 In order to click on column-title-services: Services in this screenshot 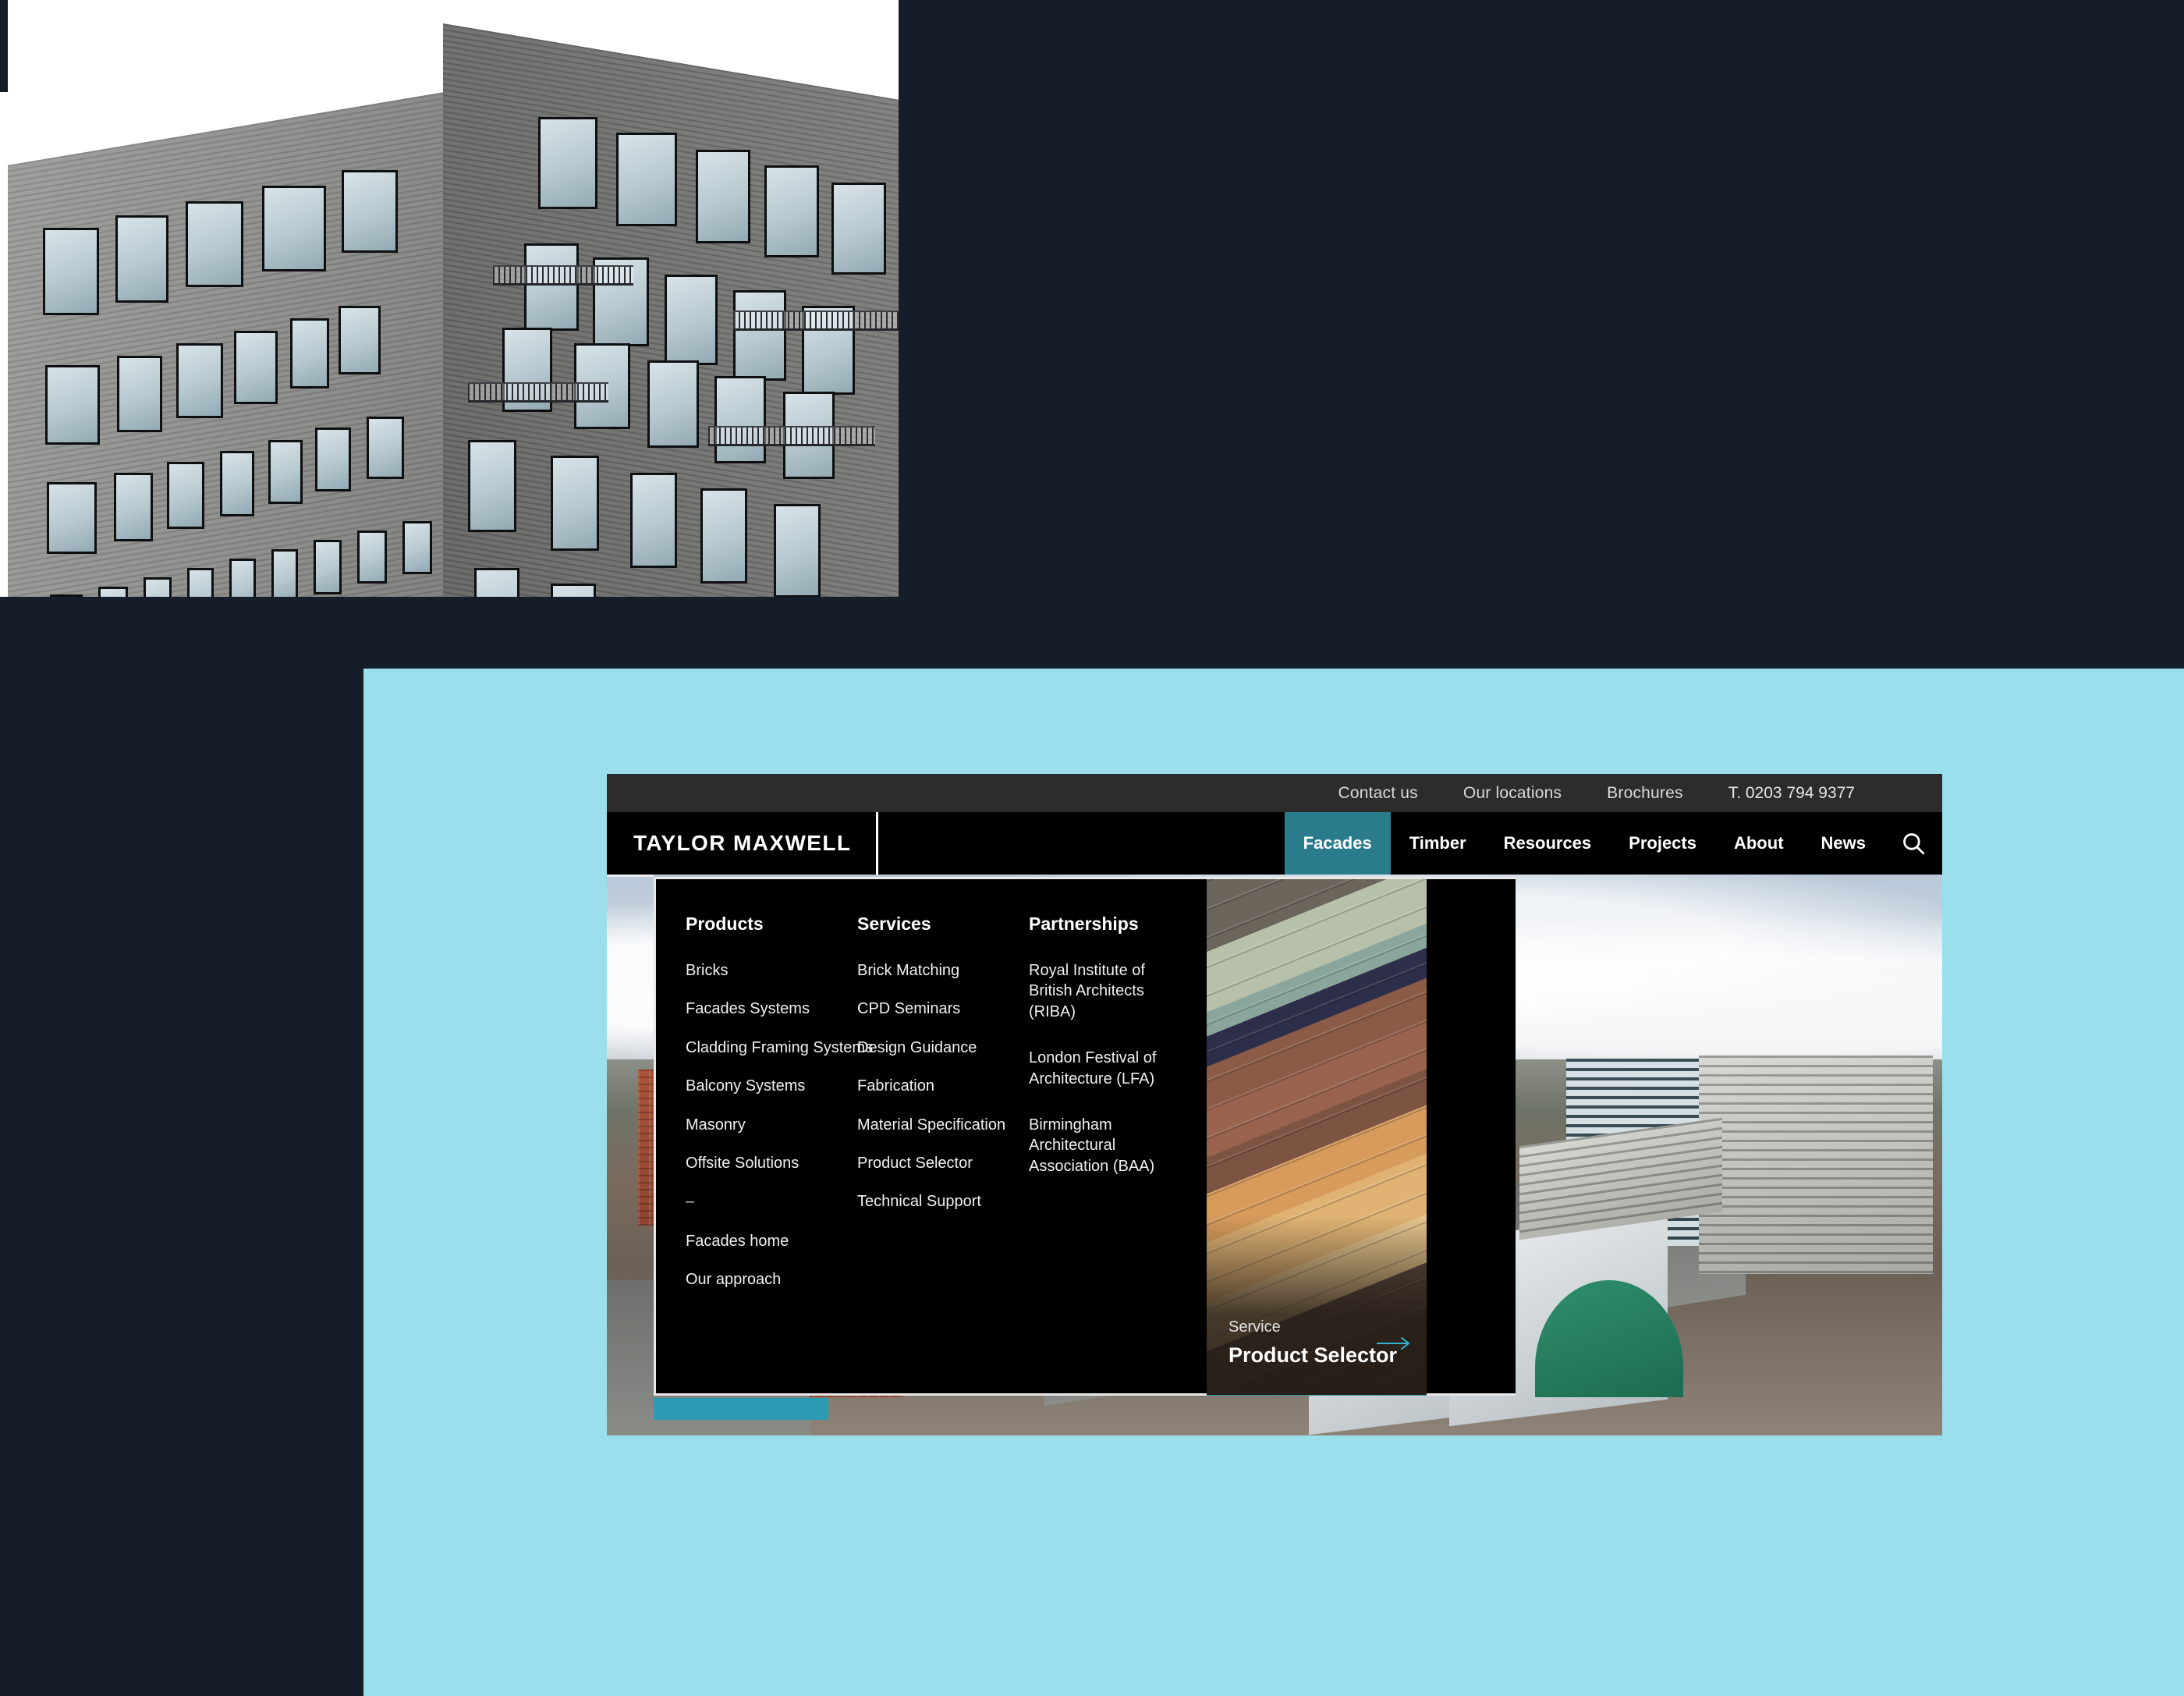, I will do `click(894, 924)`.